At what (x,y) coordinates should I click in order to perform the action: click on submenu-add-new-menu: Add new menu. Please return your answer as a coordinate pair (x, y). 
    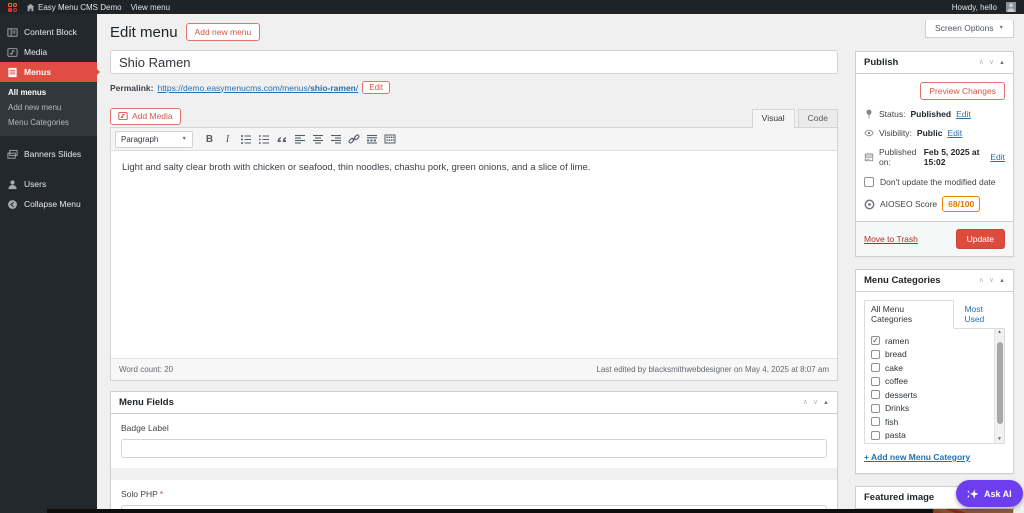
    Looking at the image, I should click on (48, 107).